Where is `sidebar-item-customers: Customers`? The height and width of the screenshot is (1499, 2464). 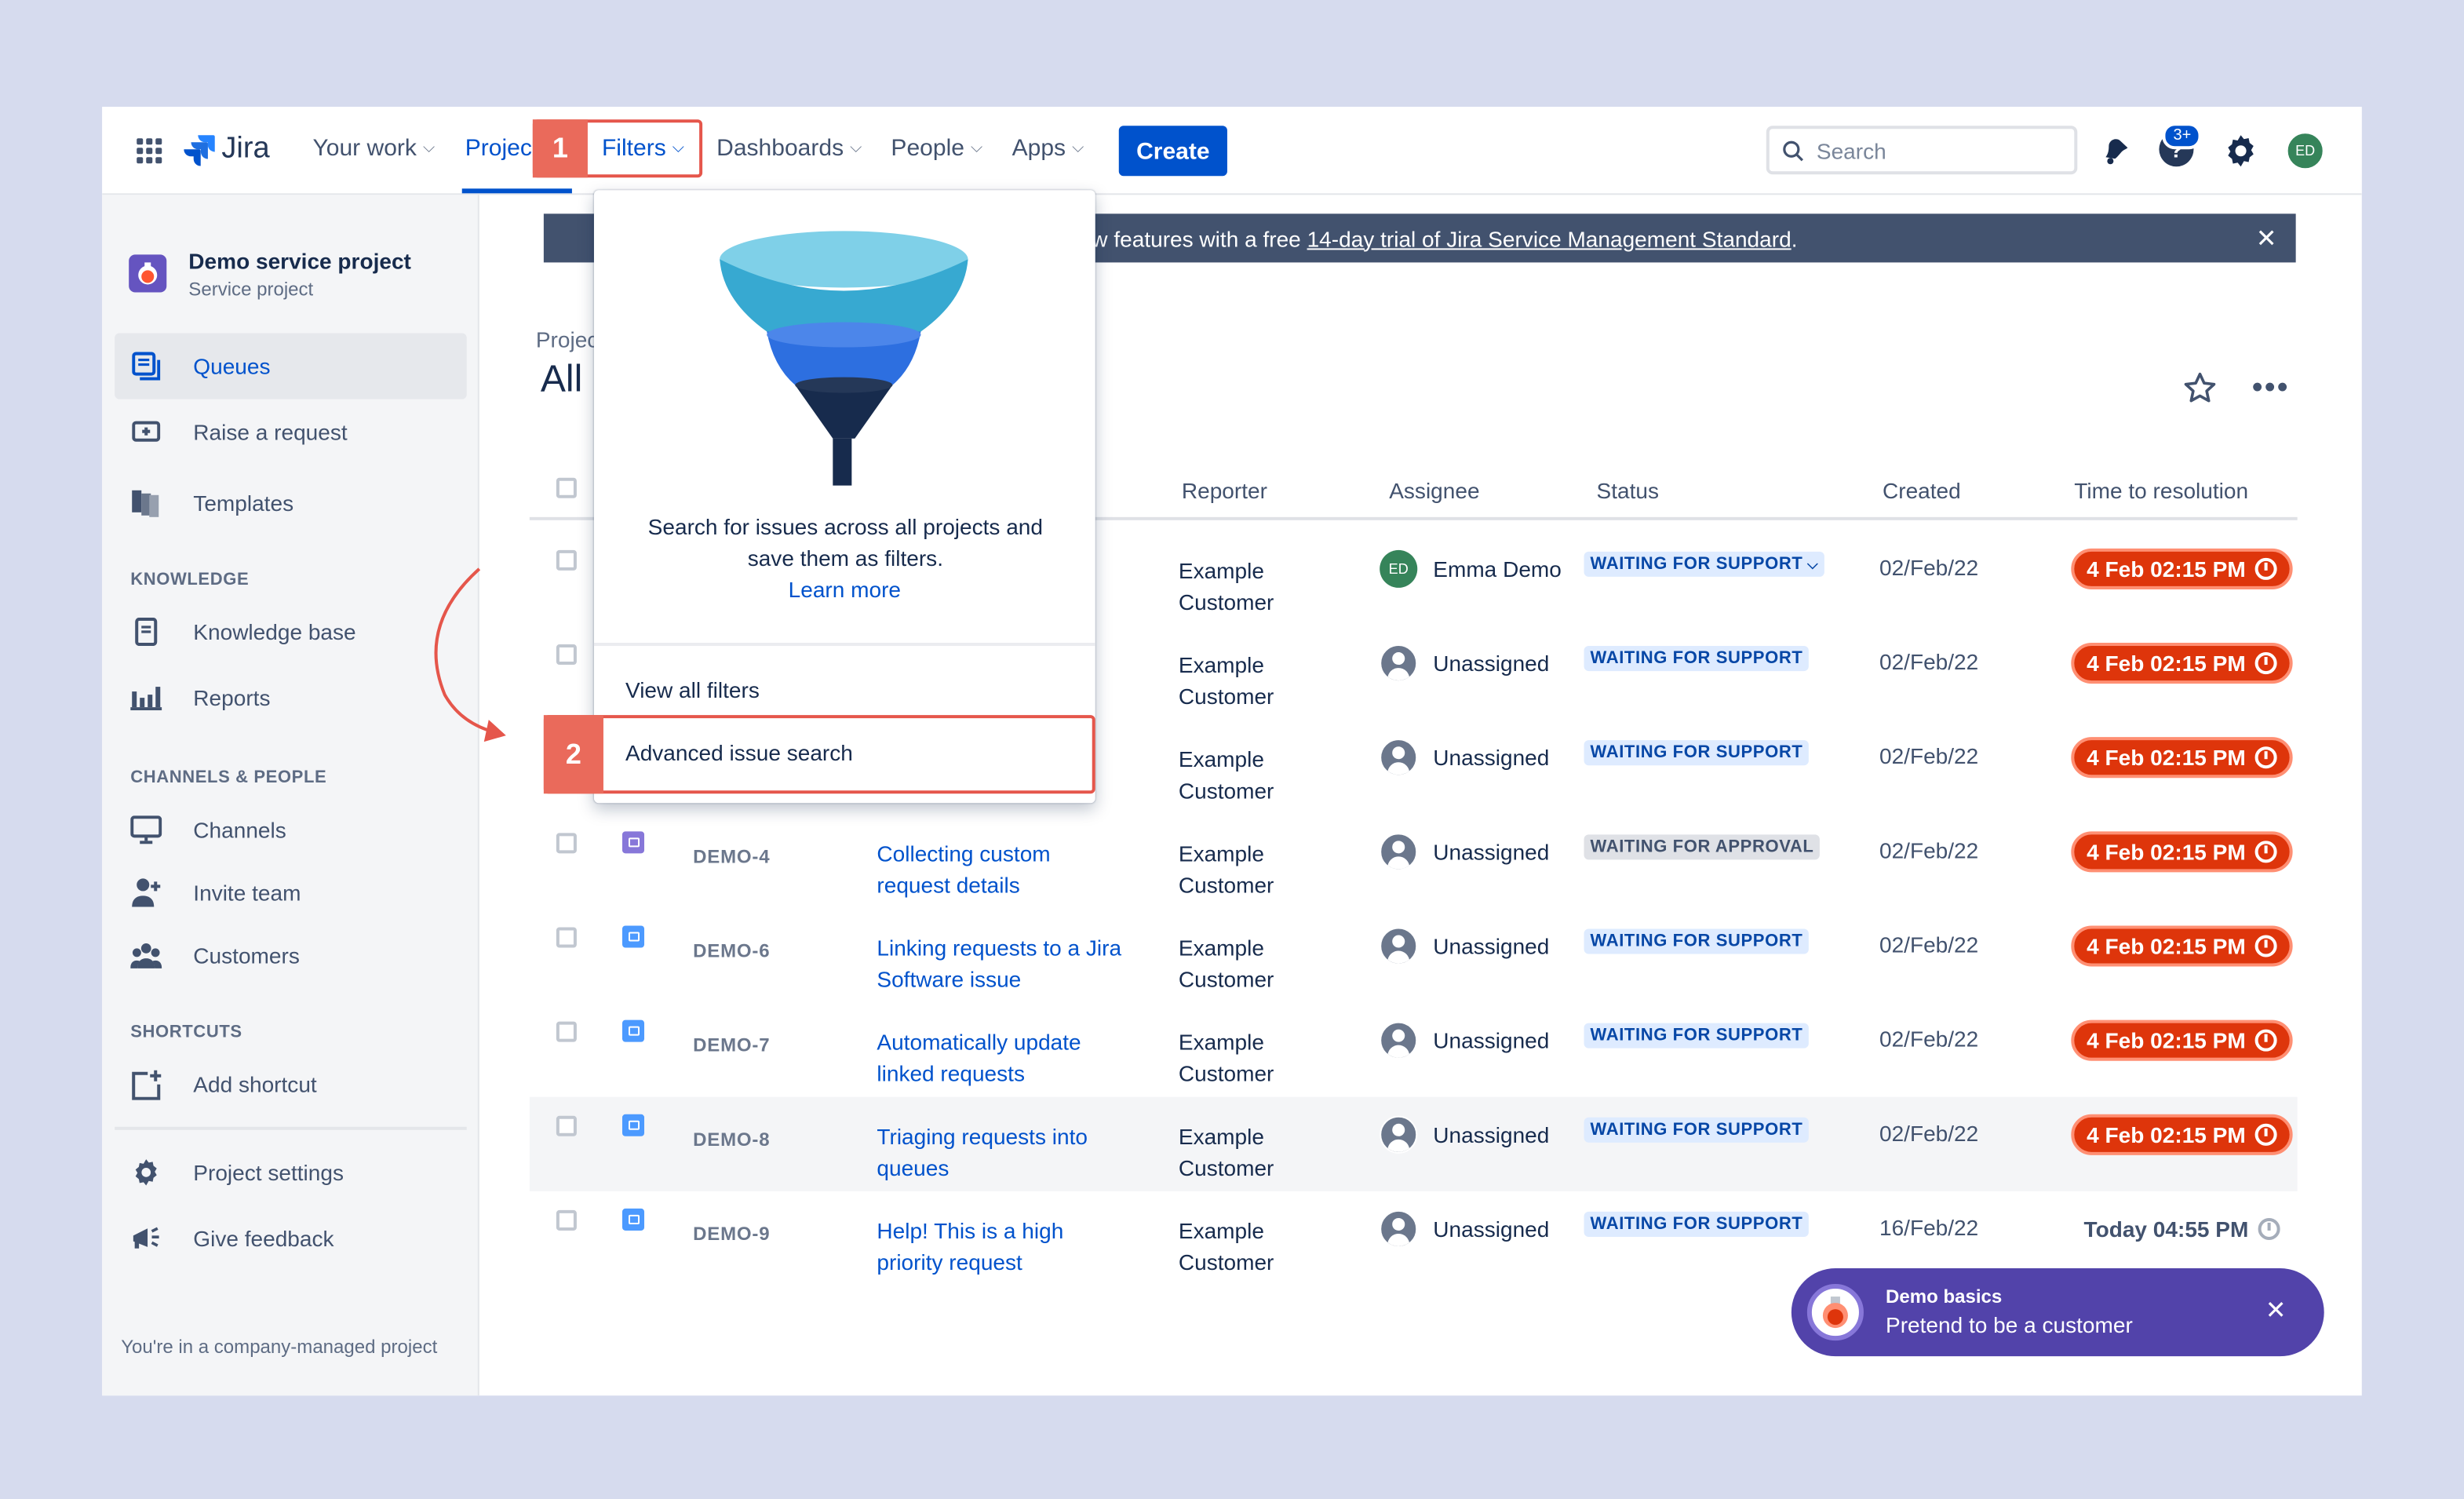
sidebar-item-customers: Customers is located at coordinates (291, 955).